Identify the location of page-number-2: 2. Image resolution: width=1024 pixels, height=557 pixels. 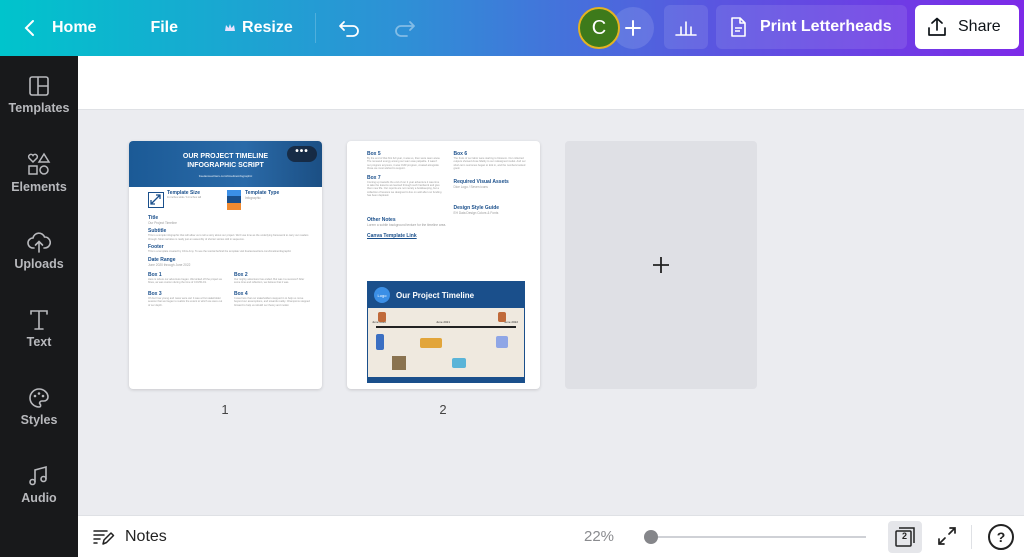
(443, 409).